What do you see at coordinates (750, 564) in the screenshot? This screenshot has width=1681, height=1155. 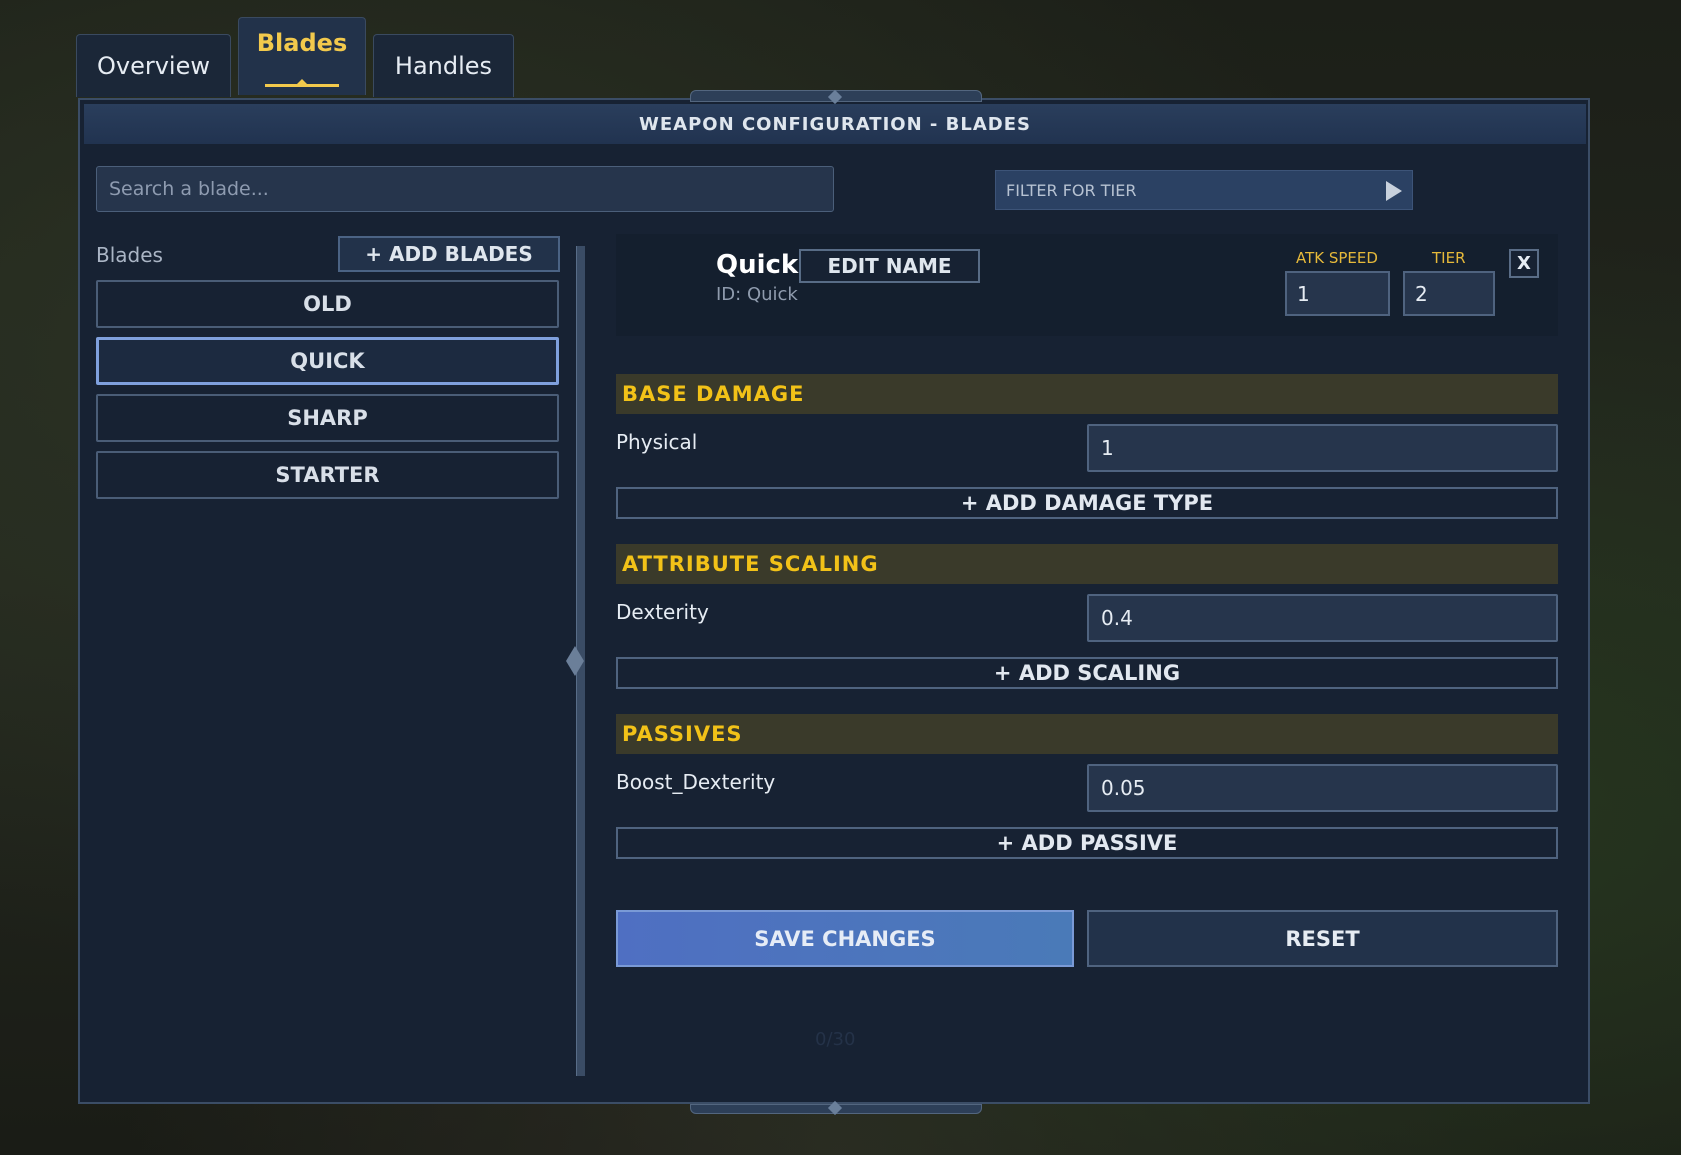 I see `section-title: ATTRIBUTE SCALING` at bounding box center [750, 564].